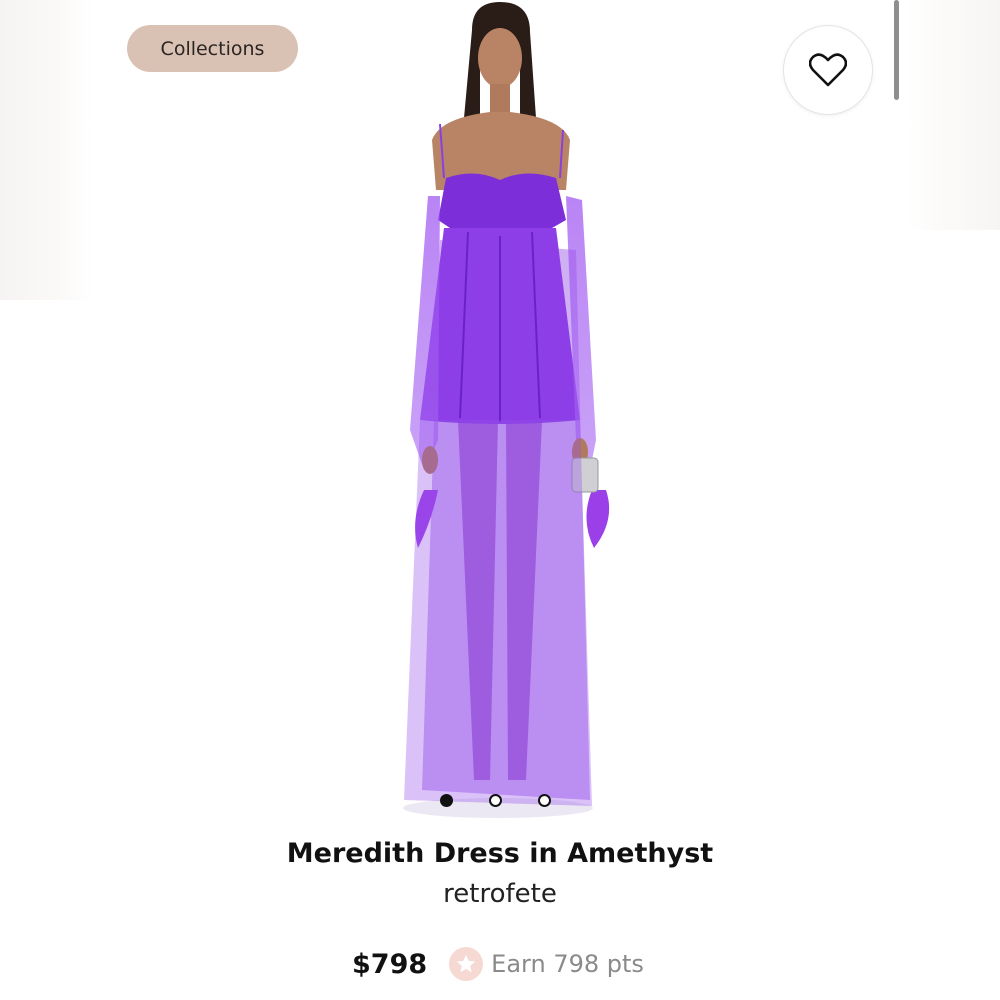 This screenshot has width=1000, height=1000. I want to click on price-row: $798 Earn 798 pts, so click(498, 964).